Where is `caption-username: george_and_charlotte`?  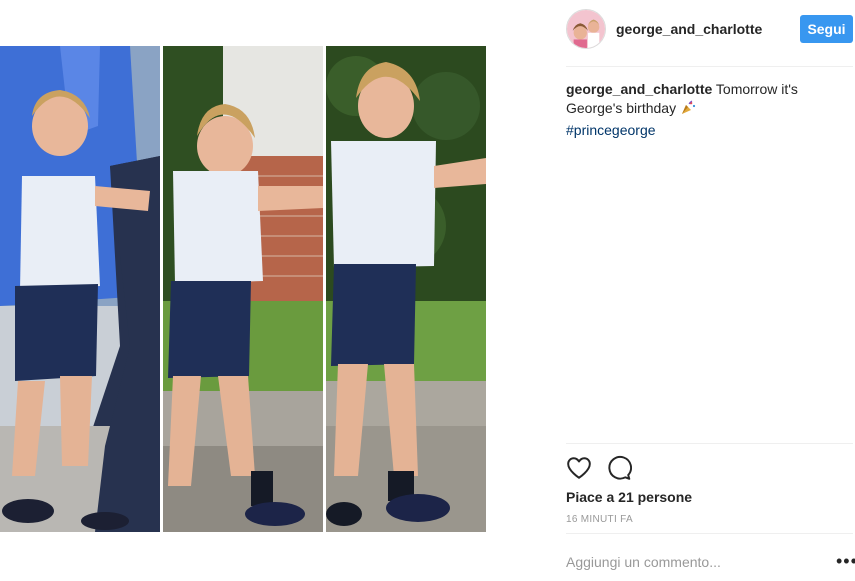
caption-username: george_and_charlotte is located at coordinates (639, 89).